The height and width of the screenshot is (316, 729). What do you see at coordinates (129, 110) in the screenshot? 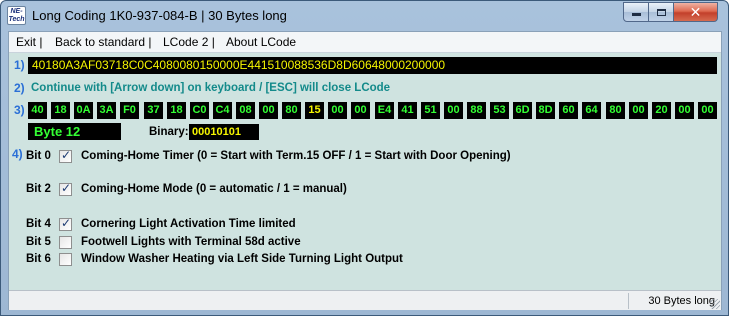
I see `byte-cell-4: F0` at bounding box center [129, 110].